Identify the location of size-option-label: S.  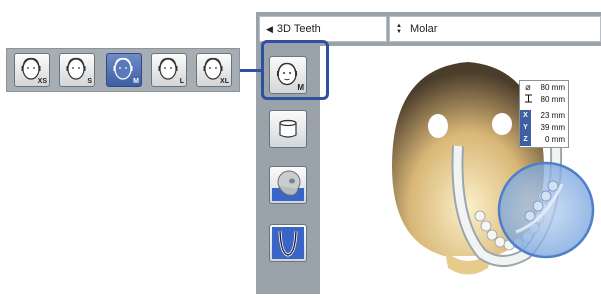
(89, 81).